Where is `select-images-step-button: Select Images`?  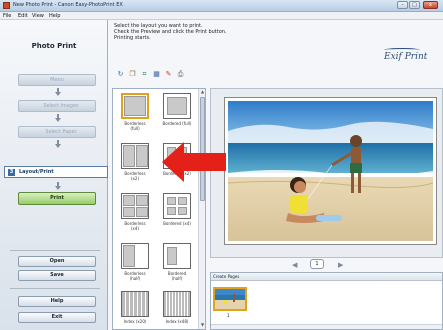 select-images-step-button: Select Images is located at coordinates (57, 106).